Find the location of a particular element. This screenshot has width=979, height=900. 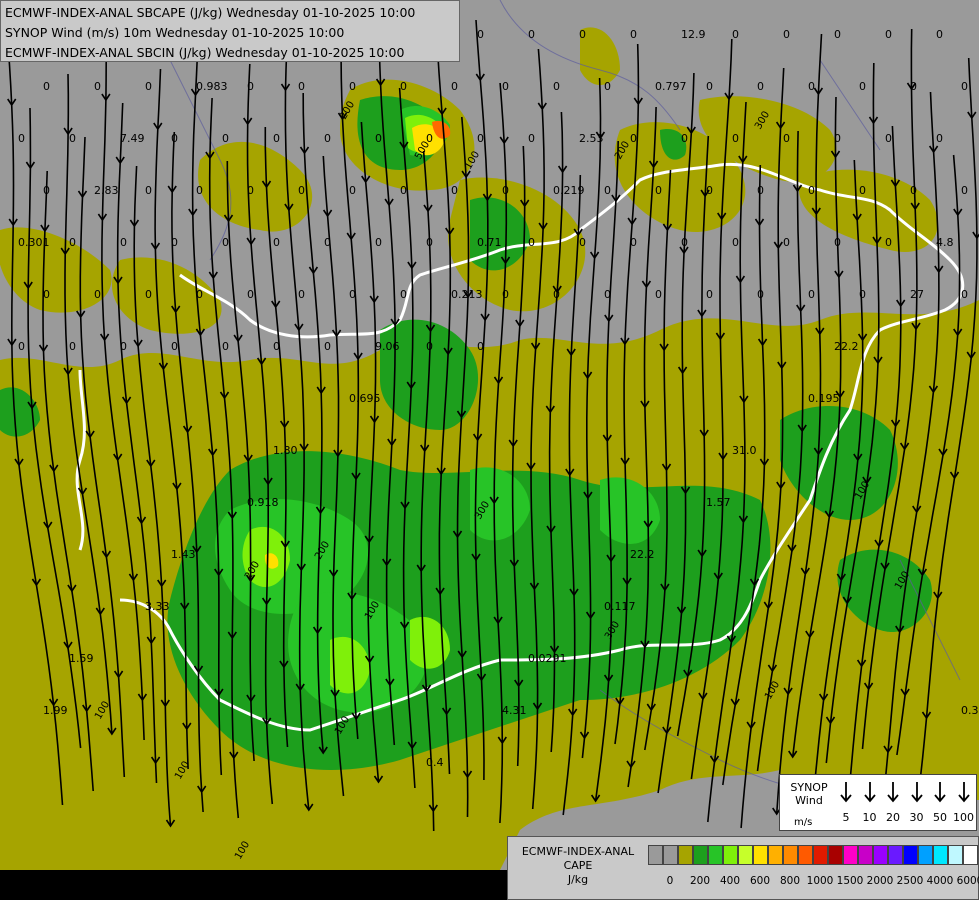

cin-value-label: 0.4 is located at coordinates (435, 762).